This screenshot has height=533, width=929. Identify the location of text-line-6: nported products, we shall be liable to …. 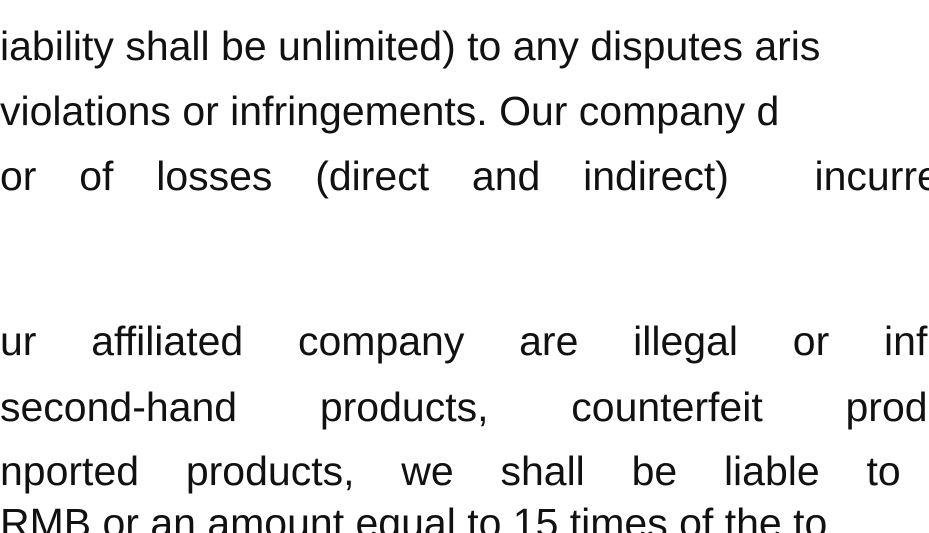
(464, 471).